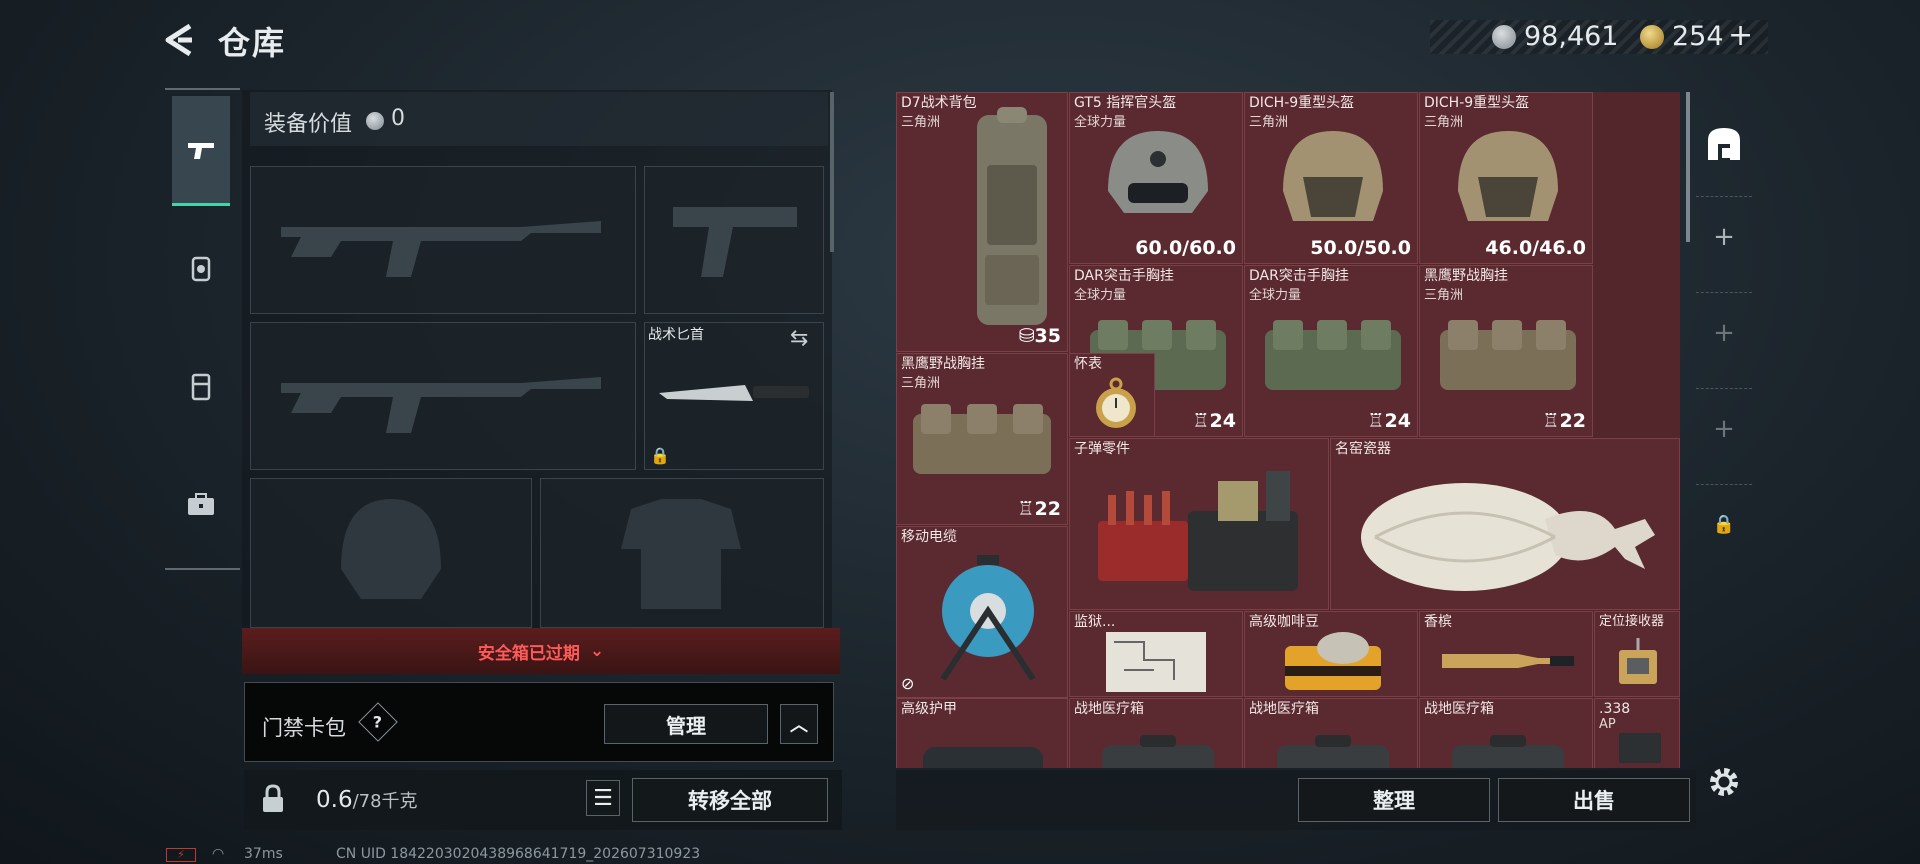 The height and width of the screenshot is (864, 1920). Describe the element at coordinates (603, 798) in the screenshot. I see `list-icon: ☰` at that location.